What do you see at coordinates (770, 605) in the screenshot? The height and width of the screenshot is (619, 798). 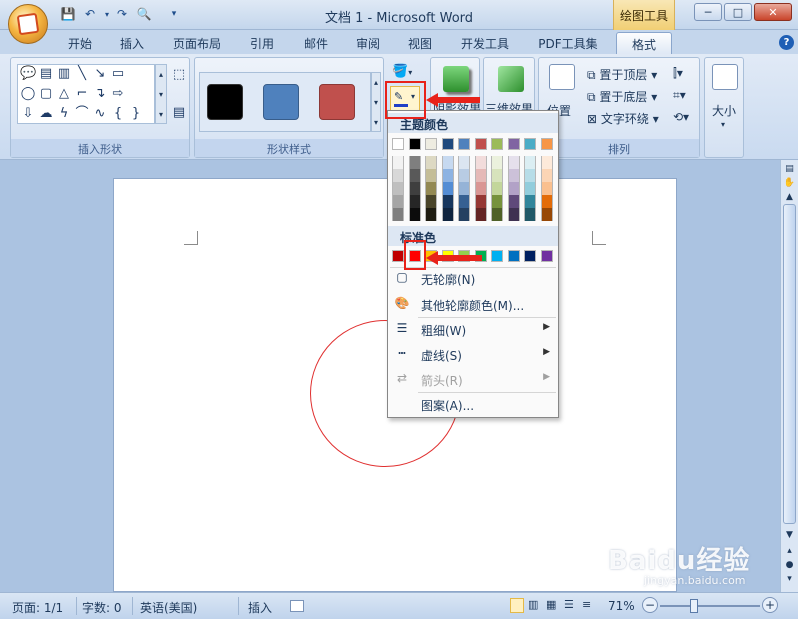 I see `zoom-in-icon: +` at bounding box center [770, 605].